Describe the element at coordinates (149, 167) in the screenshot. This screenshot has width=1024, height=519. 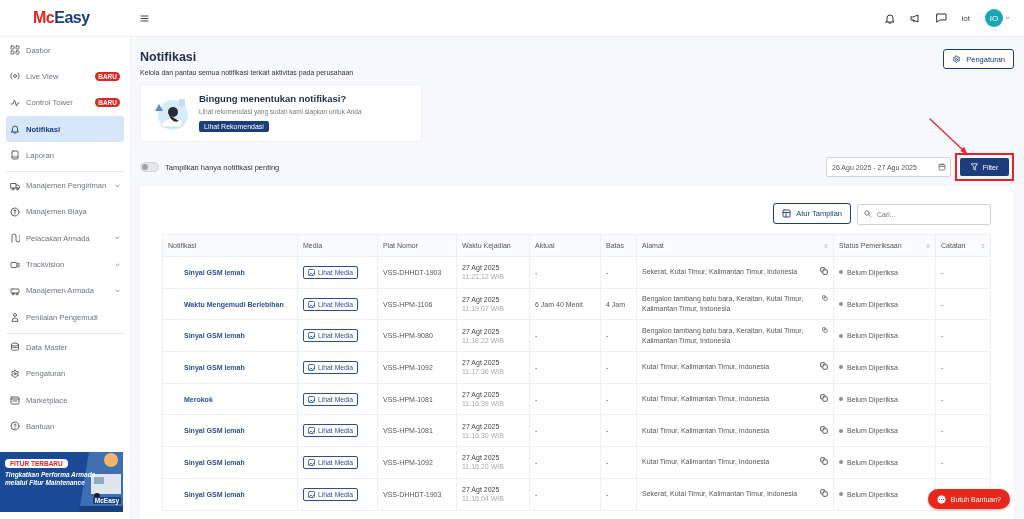
I see `toggle-switch` at that location.